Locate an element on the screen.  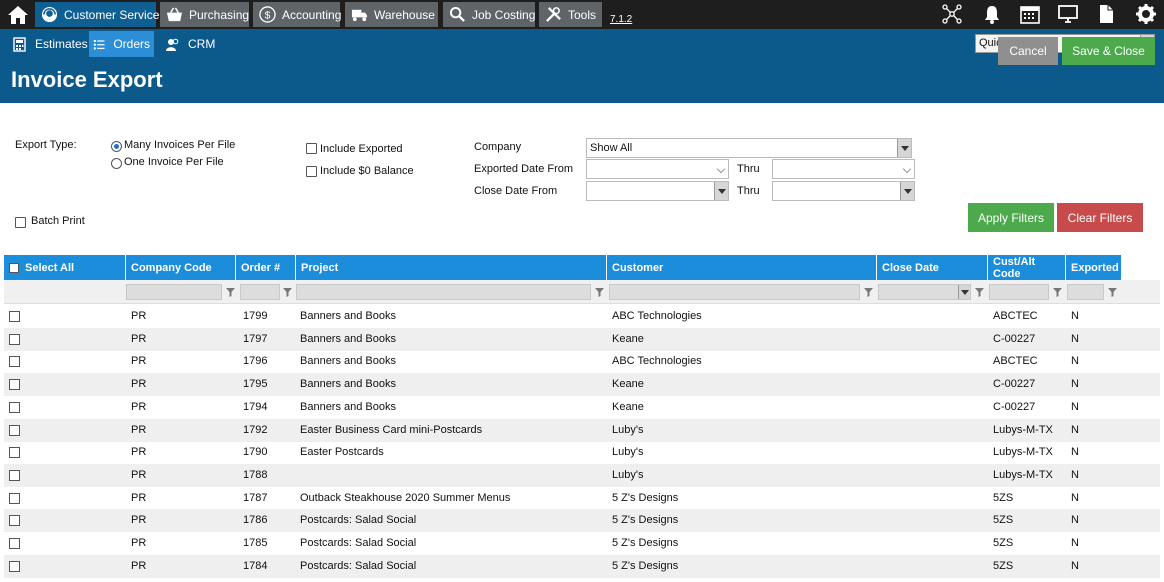
document-icon is located at coordinates (1106, 14).